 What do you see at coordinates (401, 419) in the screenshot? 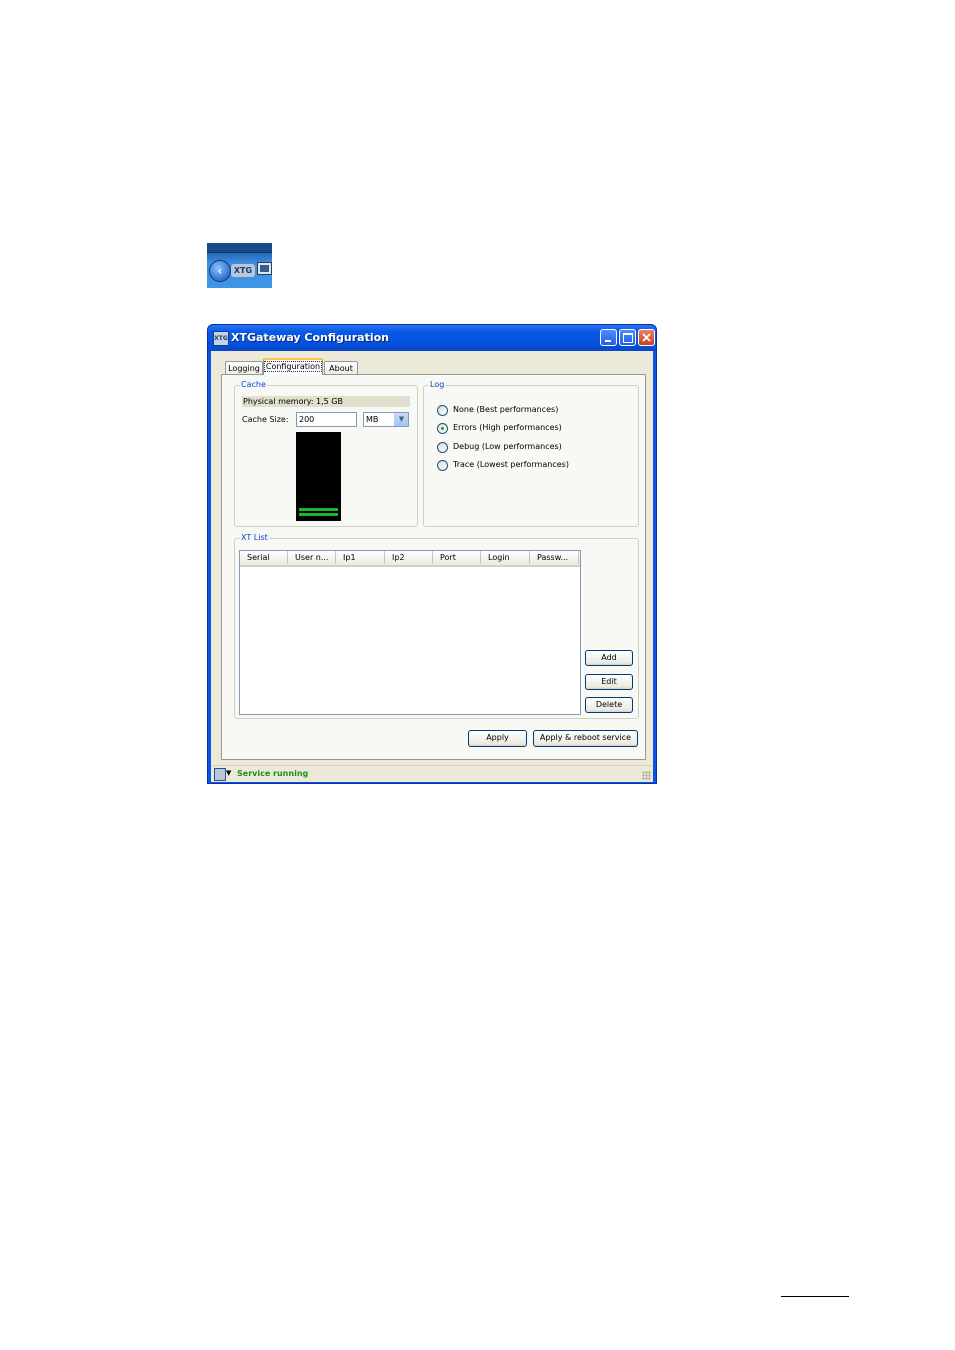
I see `chevron-down-icon: ▼` at bounding box center [401, 419].